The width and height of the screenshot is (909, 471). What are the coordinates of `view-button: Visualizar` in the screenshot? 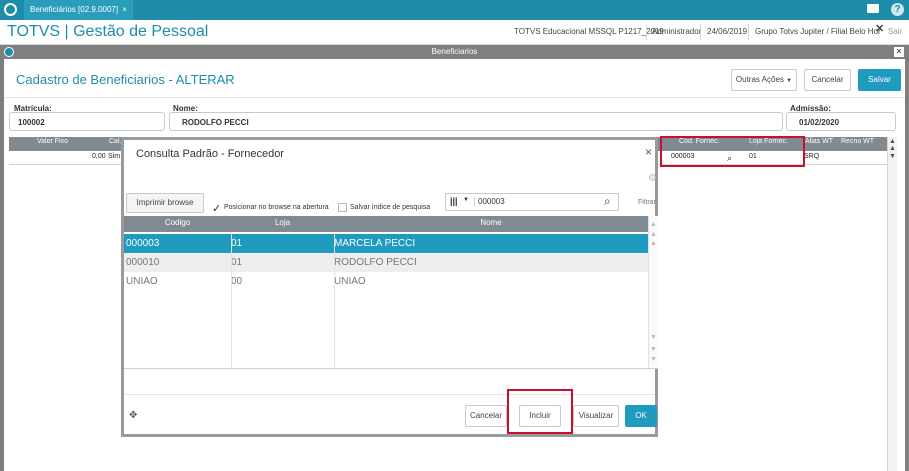 It's located at (596, 416).